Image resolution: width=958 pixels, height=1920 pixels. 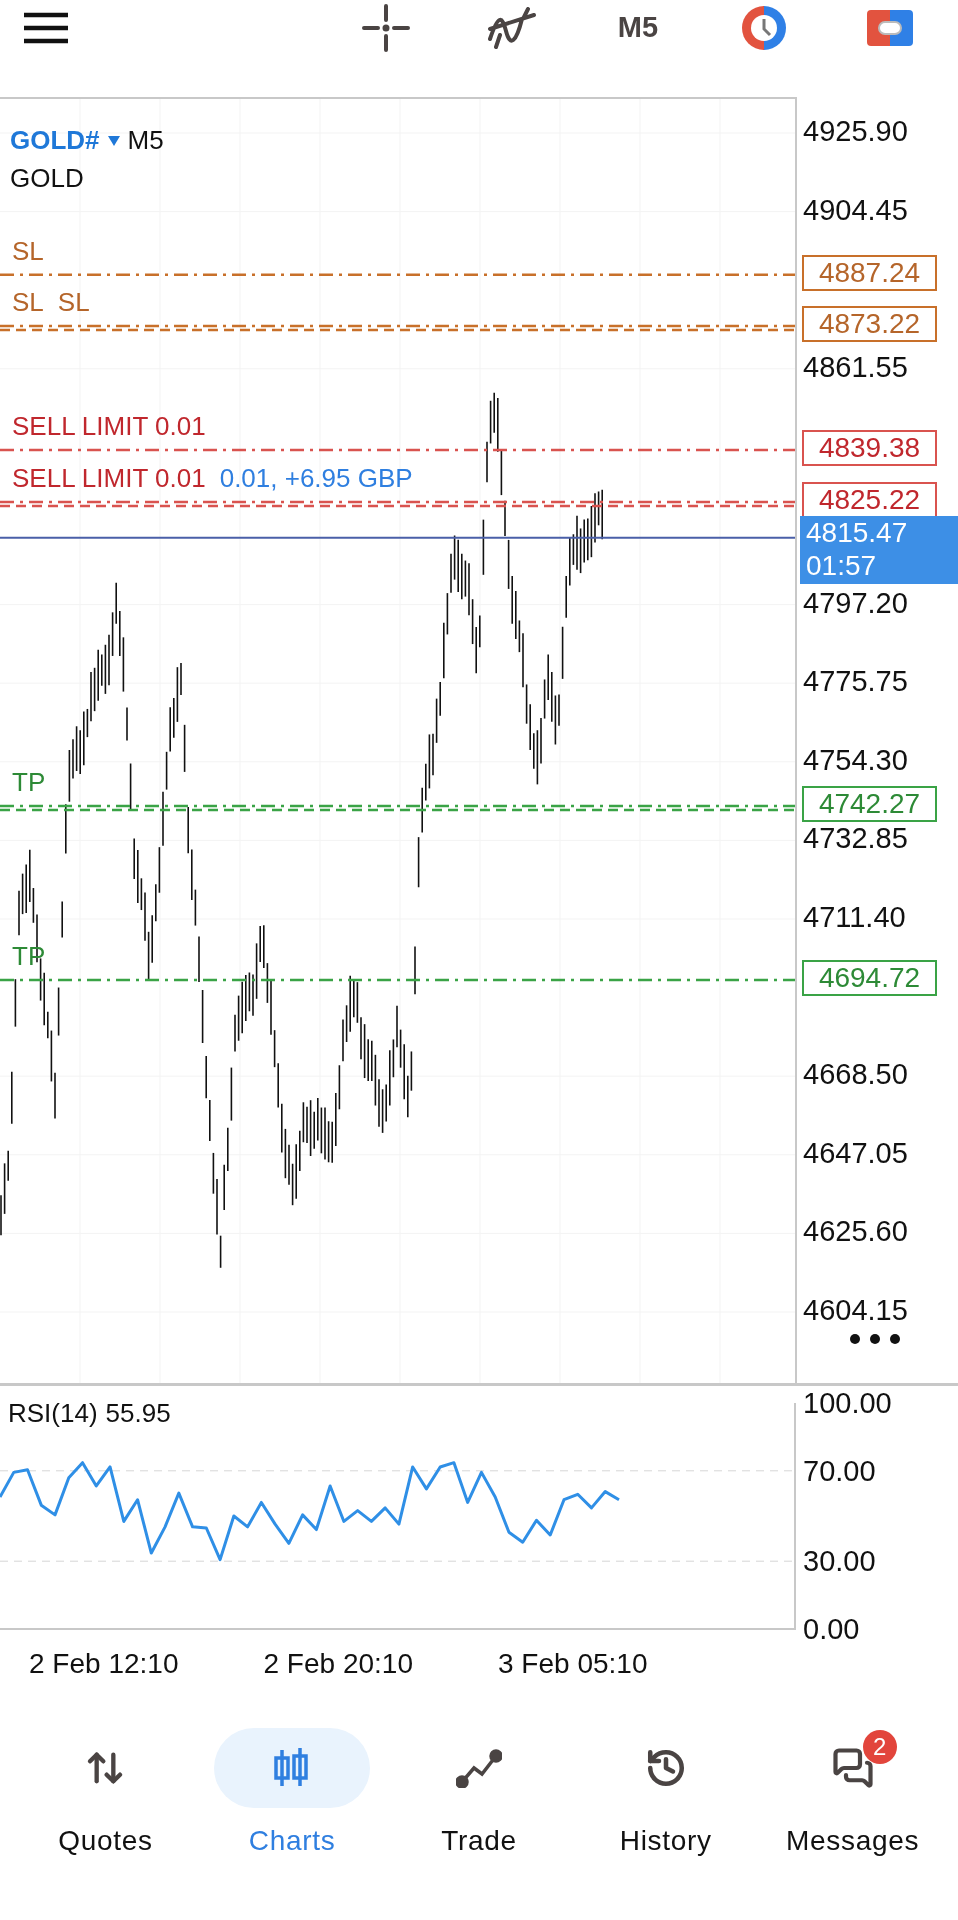 I want to click on time-axis-label: 2 Feb 20:10, so click(x=338, y=1664).